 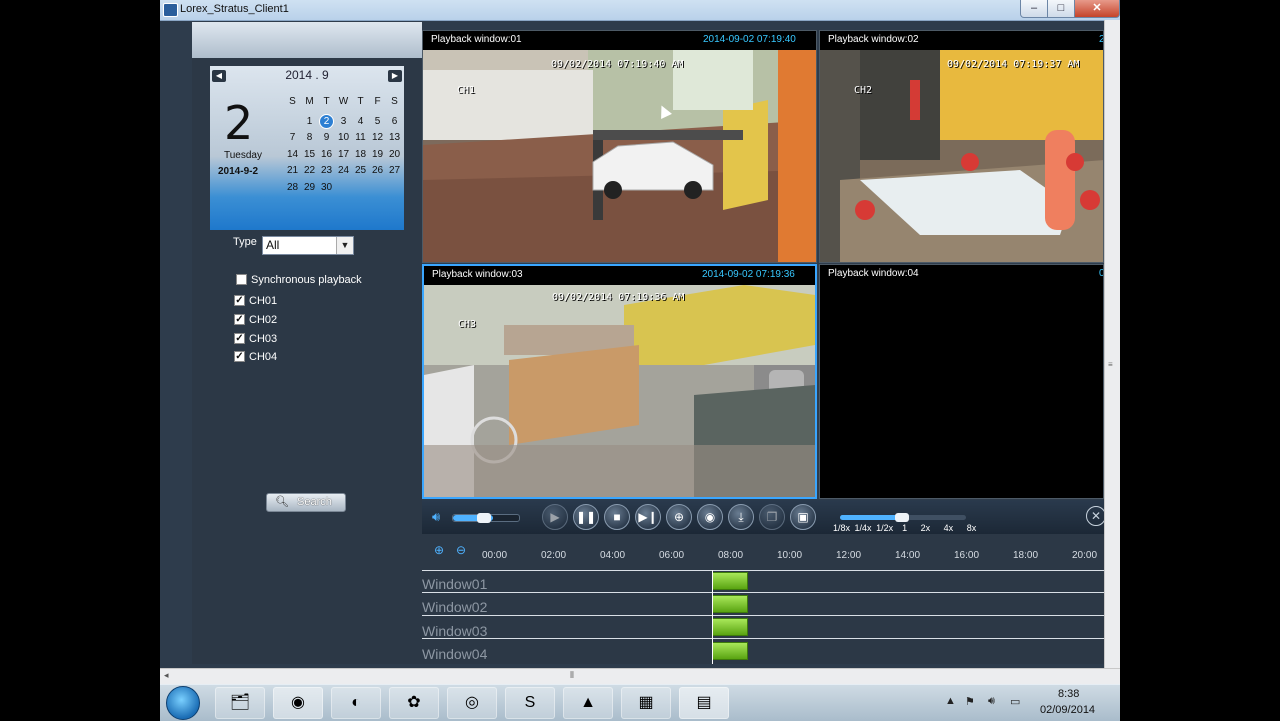 What do you see at coordinates (617, 64) in the screenshot?
I see `osd-timestamp-1: 09/02/2014 07:19:40 AM` at bounding box center [617, 64].